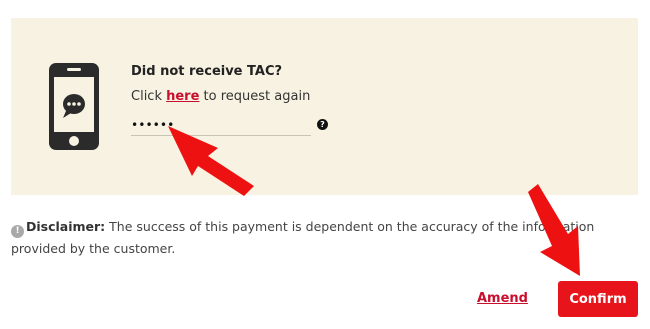  Describe the element at coordinates (74, 106) in the screenshot. I see `smartphone-chat-icon` at that location.